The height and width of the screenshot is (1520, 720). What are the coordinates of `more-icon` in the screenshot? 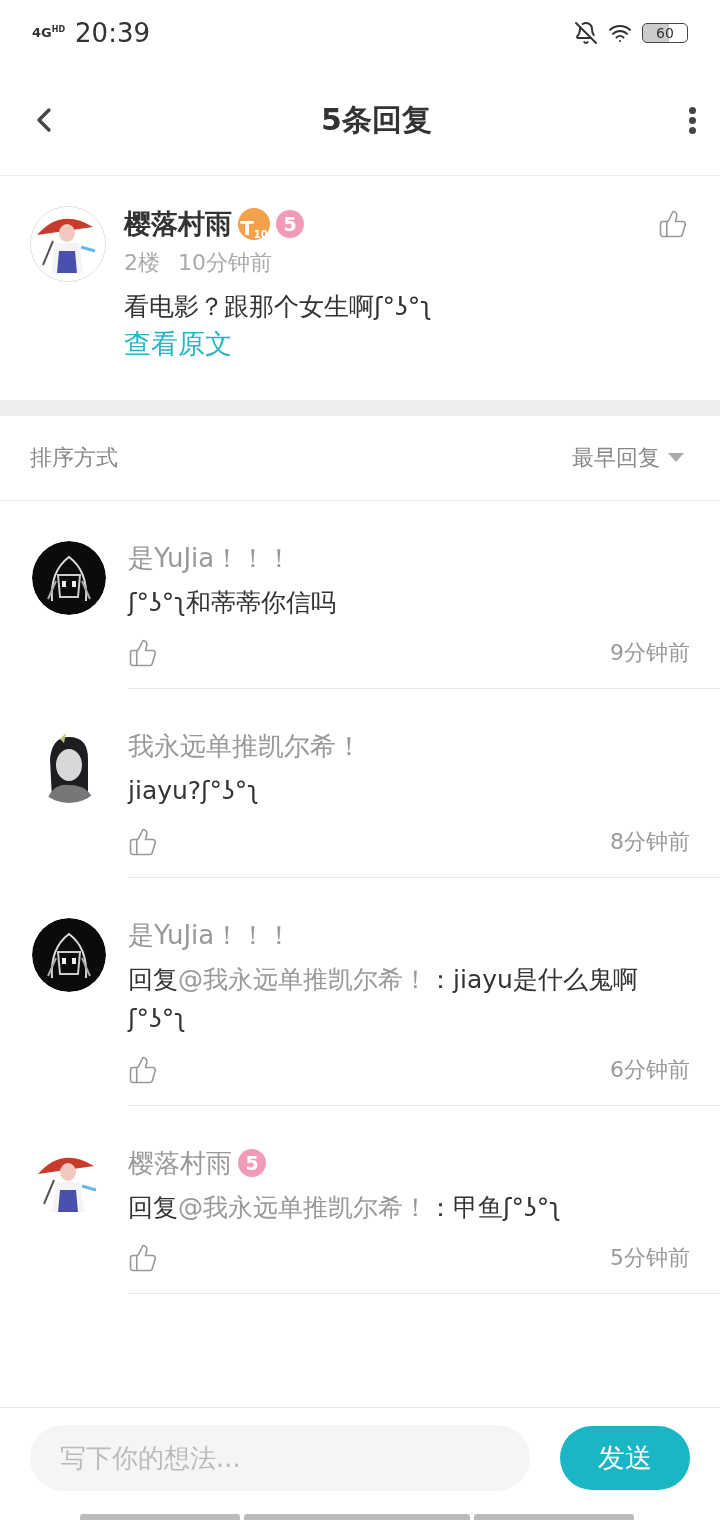 It's located at (692, 120).